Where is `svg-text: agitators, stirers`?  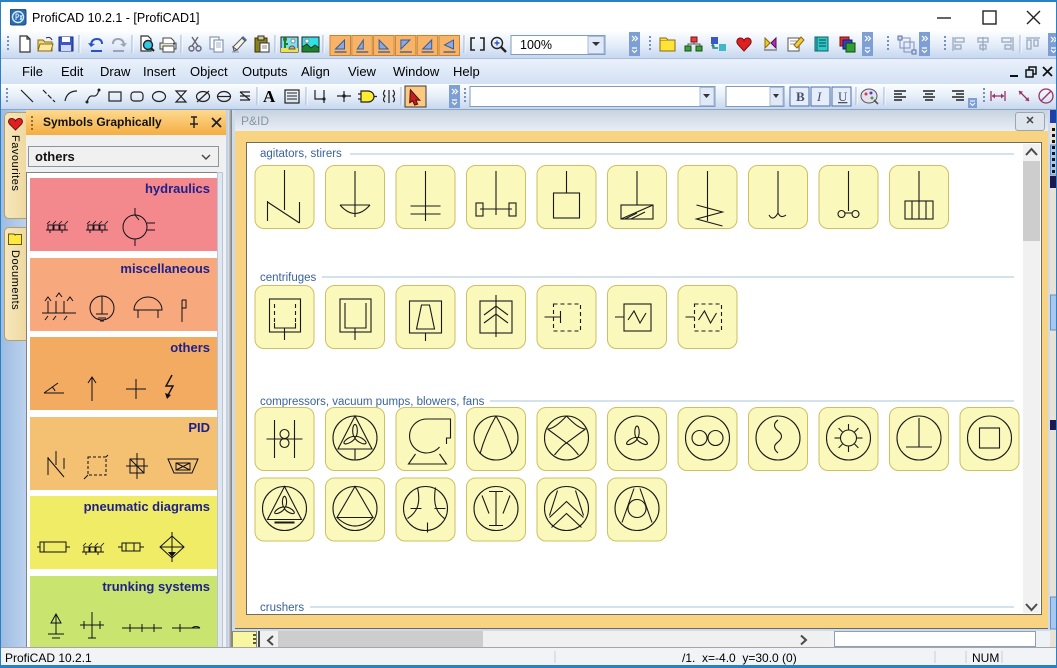 svg-text: agitators, stirers is located at coordinates (301, 154).